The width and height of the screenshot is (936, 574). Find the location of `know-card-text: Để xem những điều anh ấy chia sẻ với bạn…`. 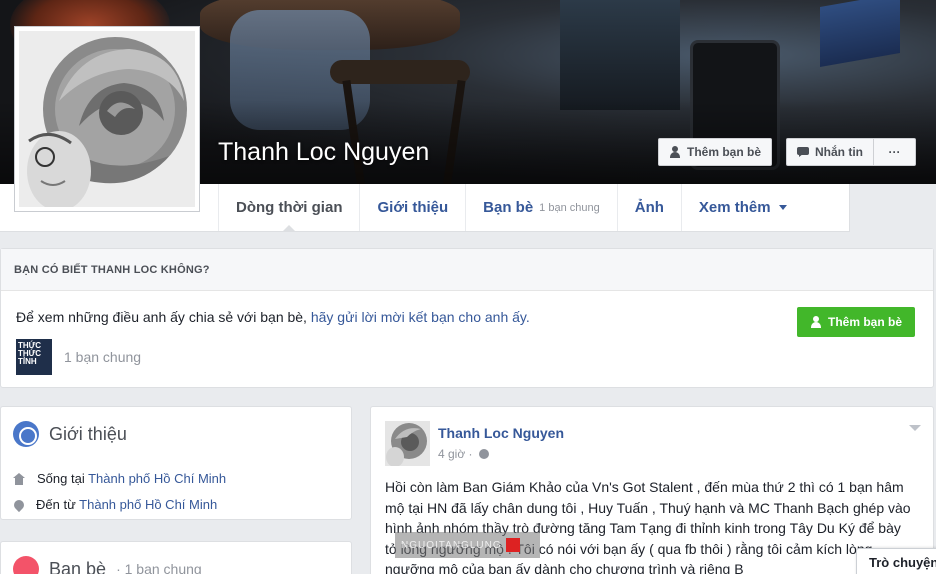

know-card-text: Để xem những điều anh ấy chia sẻ với bạn… is located at coordinates (273, 317).